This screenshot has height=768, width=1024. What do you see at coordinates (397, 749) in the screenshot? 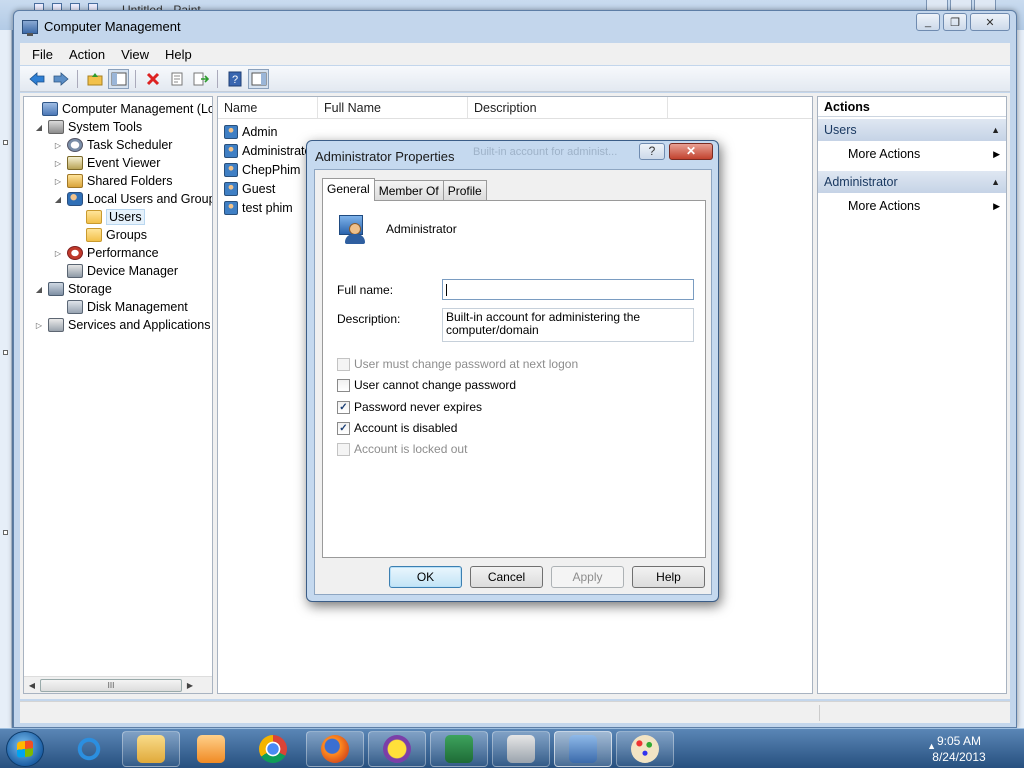
I see `yahoo-messenger-icon` at bounding box center [397, 749].